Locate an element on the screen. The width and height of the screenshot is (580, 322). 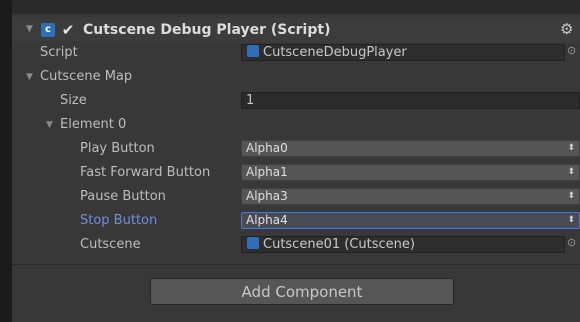
stop-button-select: Alpha4 ⬍ is located at coordinates (410, 220).